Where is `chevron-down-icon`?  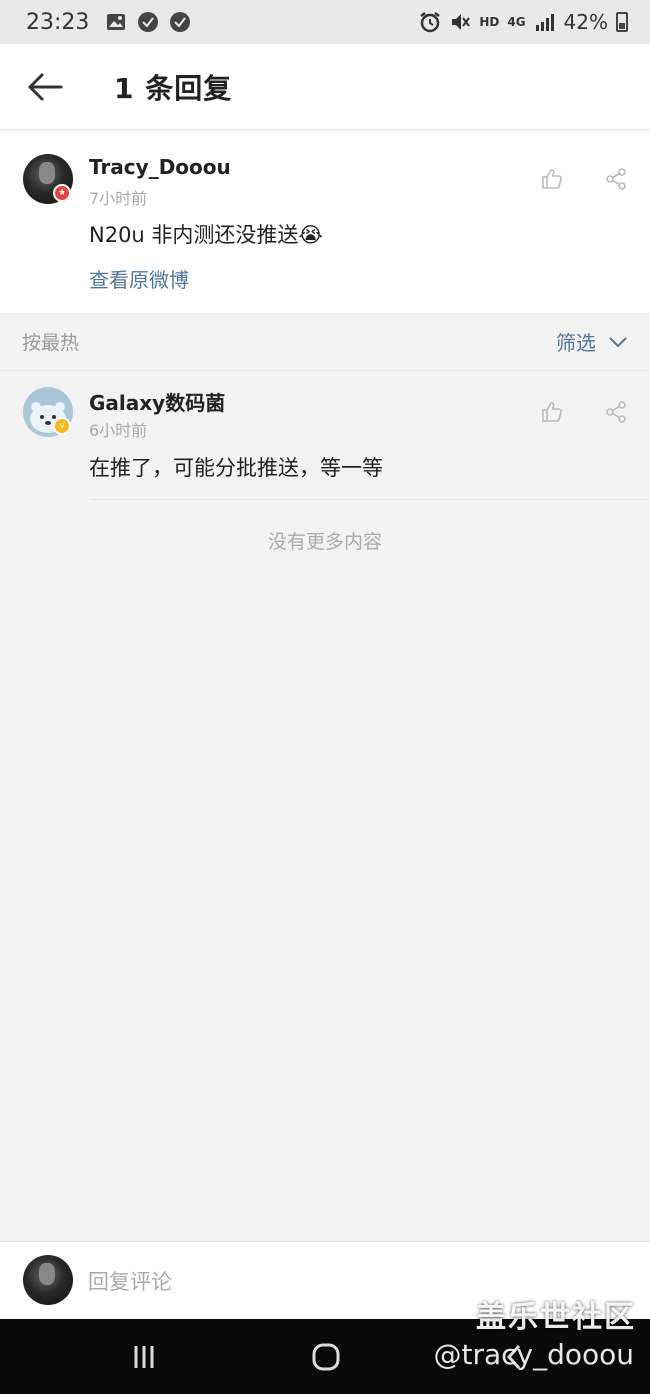 chevron-down-icon is located at coordinates (618, 341).